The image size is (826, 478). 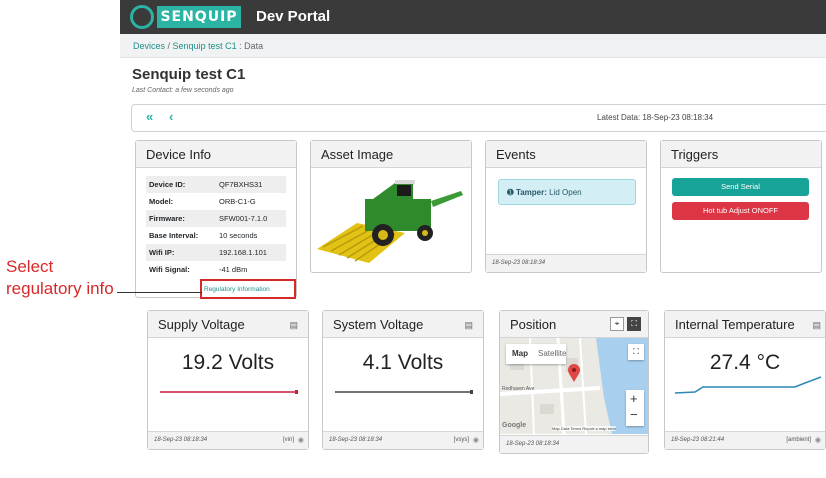 I want to click on card-title: Supply Voltage, so click(x=201, y=324).